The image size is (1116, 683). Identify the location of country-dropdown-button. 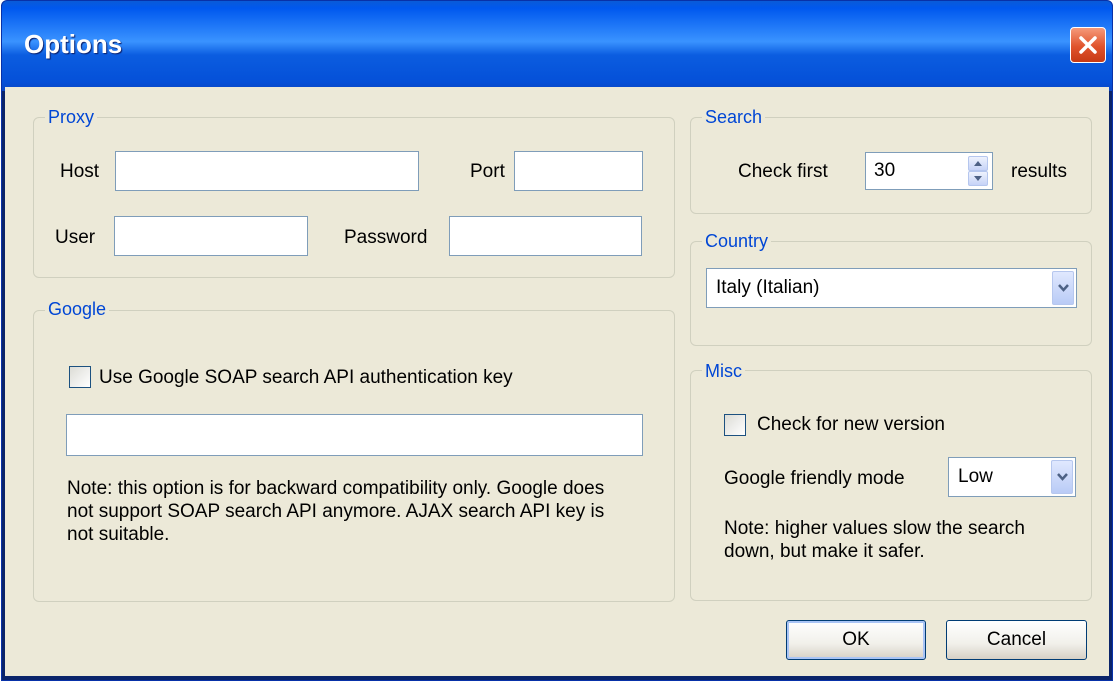
(1063, 288).